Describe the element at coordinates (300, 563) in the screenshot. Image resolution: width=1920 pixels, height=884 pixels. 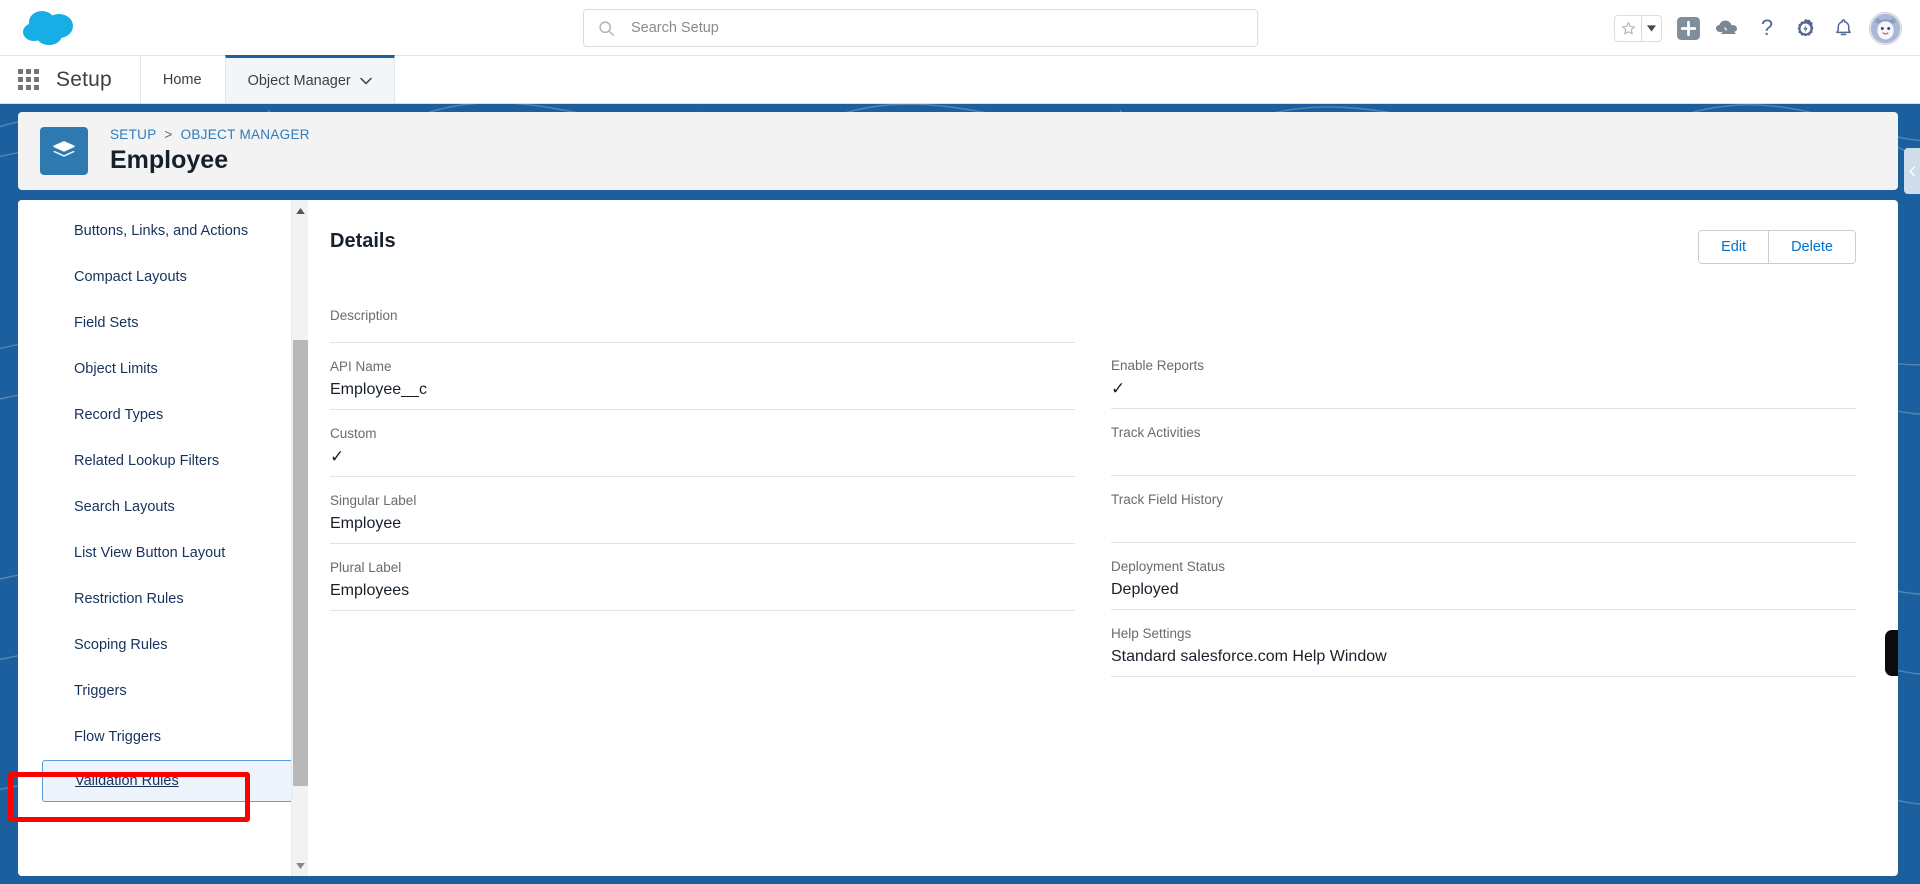
I see `sidebar-scrollbar-thumb` at that location.